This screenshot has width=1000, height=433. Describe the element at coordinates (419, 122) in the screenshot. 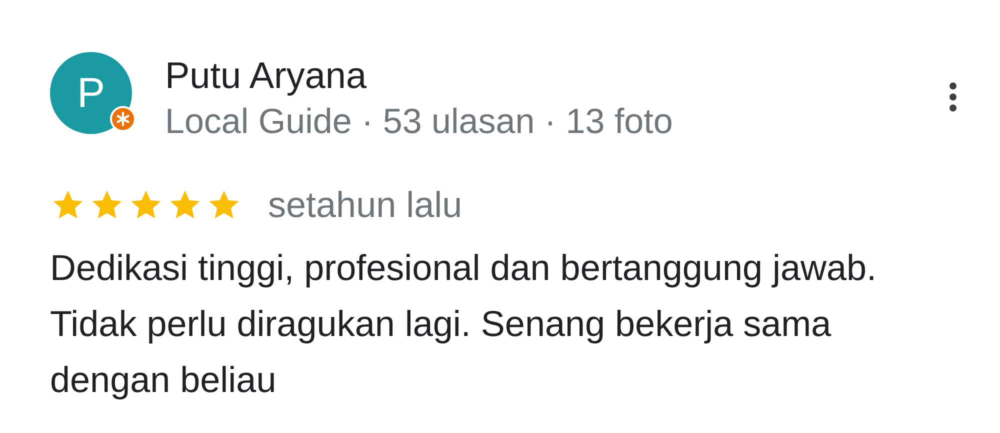

I see `reviewer-info: Local Guide · 53 ulasan · 13 foto` at that location.